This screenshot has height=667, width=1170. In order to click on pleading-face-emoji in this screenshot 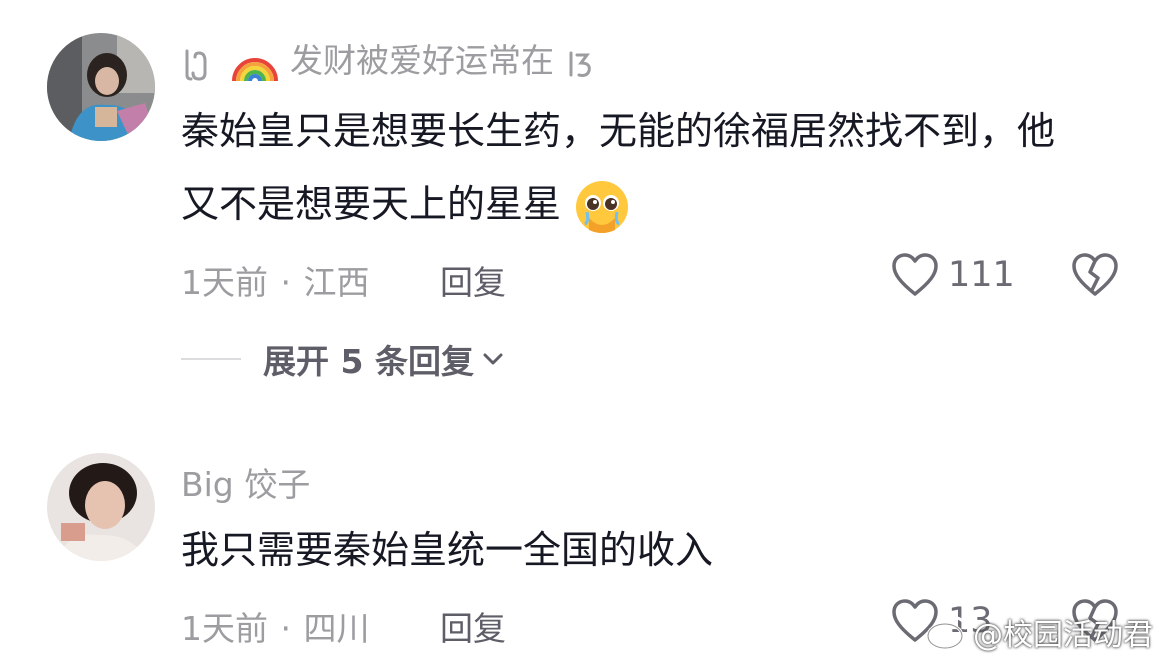, I will do `click(602, 206)`.